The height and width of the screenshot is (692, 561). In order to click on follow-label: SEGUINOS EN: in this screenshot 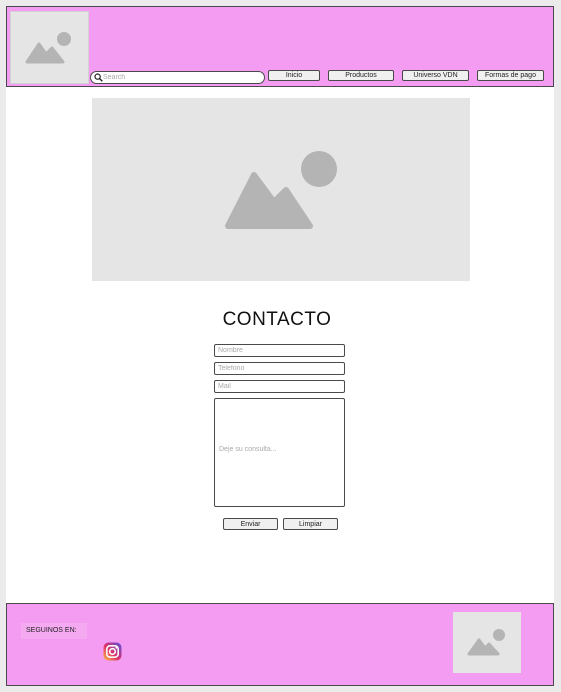, I will do `click(54, 631)`.